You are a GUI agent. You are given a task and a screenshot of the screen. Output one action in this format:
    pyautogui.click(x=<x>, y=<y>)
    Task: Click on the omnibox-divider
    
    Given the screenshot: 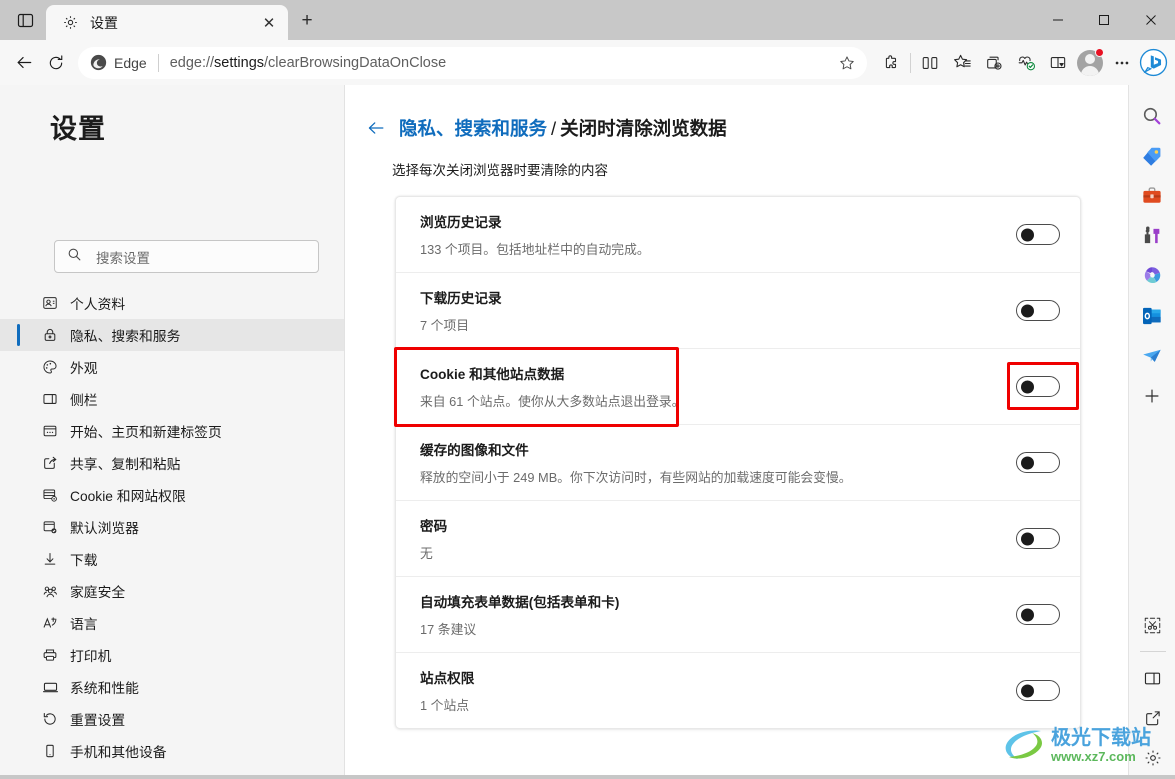 What is the action you would take?
    pyautogui.click(x=158, y=62)
    